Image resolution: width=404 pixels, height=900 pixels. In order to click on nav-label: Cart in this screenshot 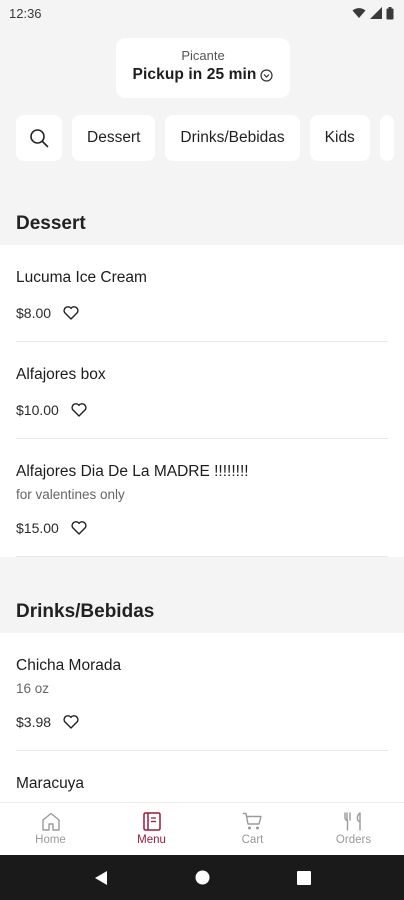, I will do `click(252, 840)`.